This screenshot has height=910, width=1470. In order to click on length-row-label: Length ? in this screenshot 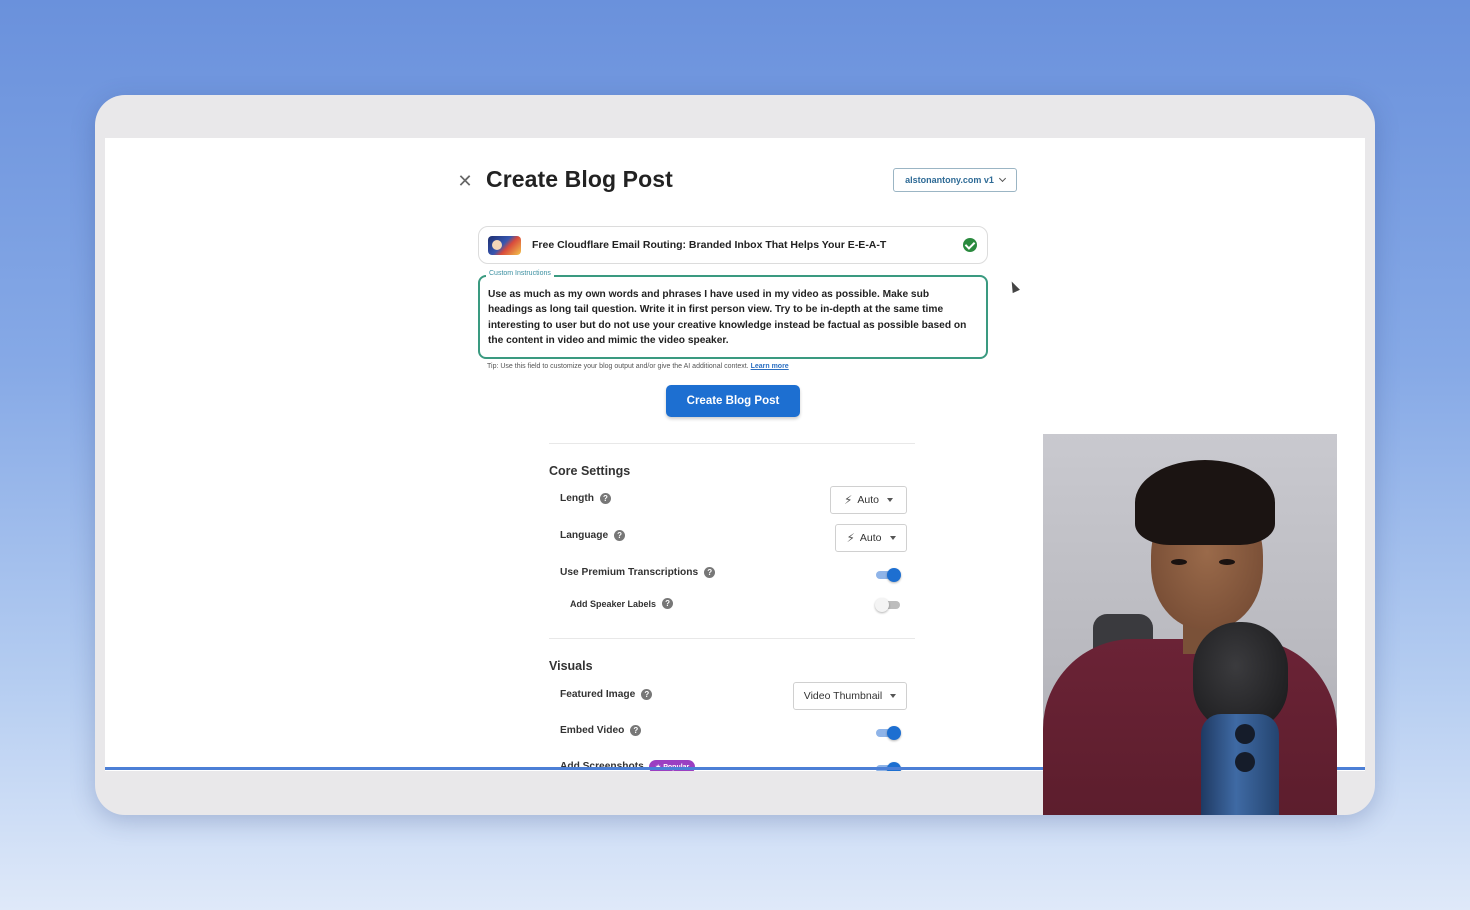, I will do `click(585, 498)`.